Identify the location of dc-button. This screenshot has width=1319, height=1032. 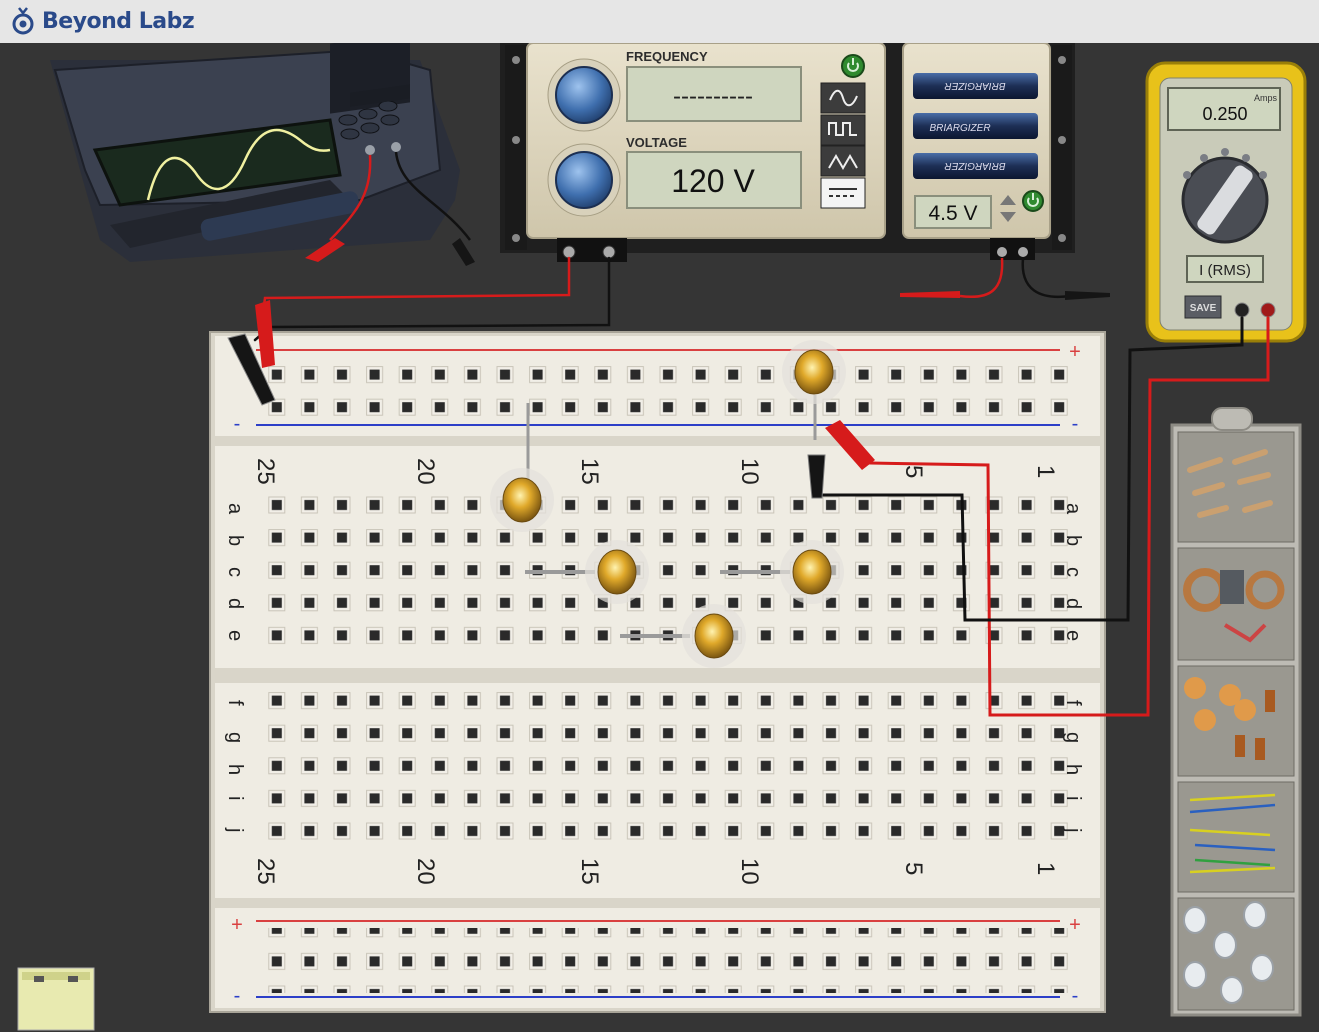
(843, 193).